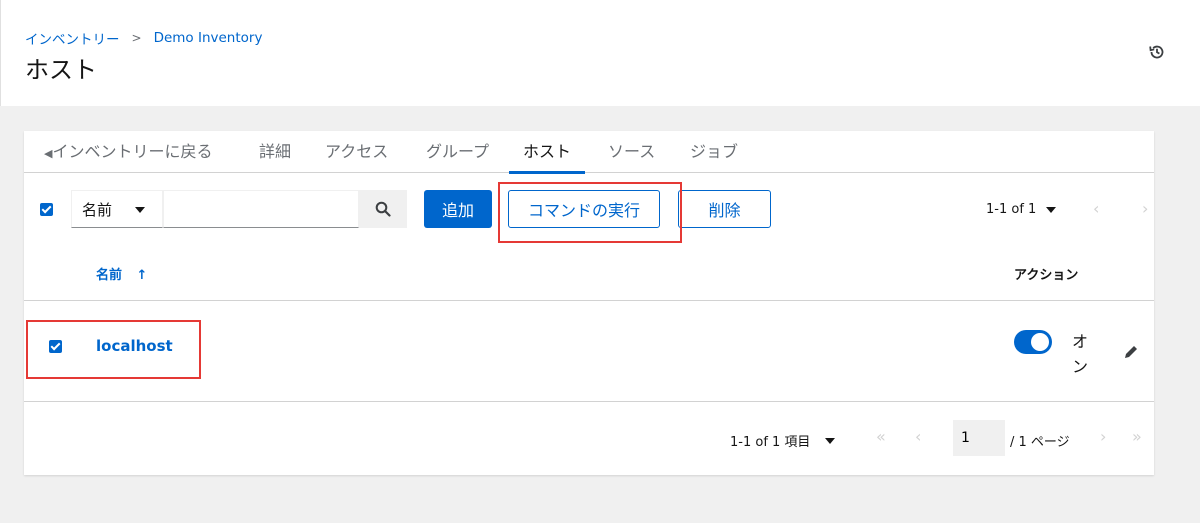  I want to click on chevron-right-icon: >, so click(136, 38).